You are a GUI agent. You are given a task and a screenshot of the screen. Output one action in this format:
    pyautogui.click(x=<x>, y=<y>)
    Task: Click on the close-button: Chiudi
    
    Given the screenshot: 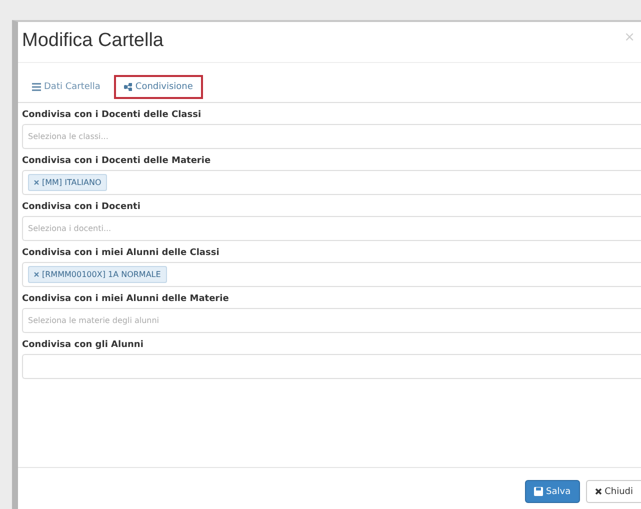 What is the action you would take?
    pyautogui.click(x=613, y=491)
    